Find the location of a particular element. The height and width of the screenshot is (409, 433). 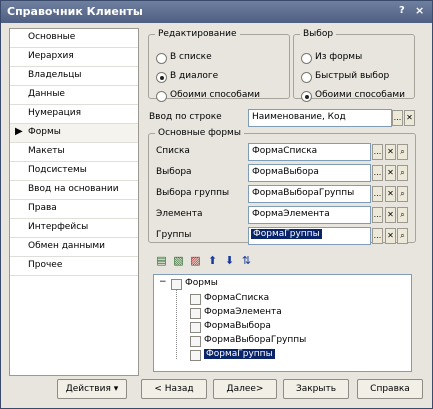

sort-icon: ⇅ is located at coordinates (246, 260).